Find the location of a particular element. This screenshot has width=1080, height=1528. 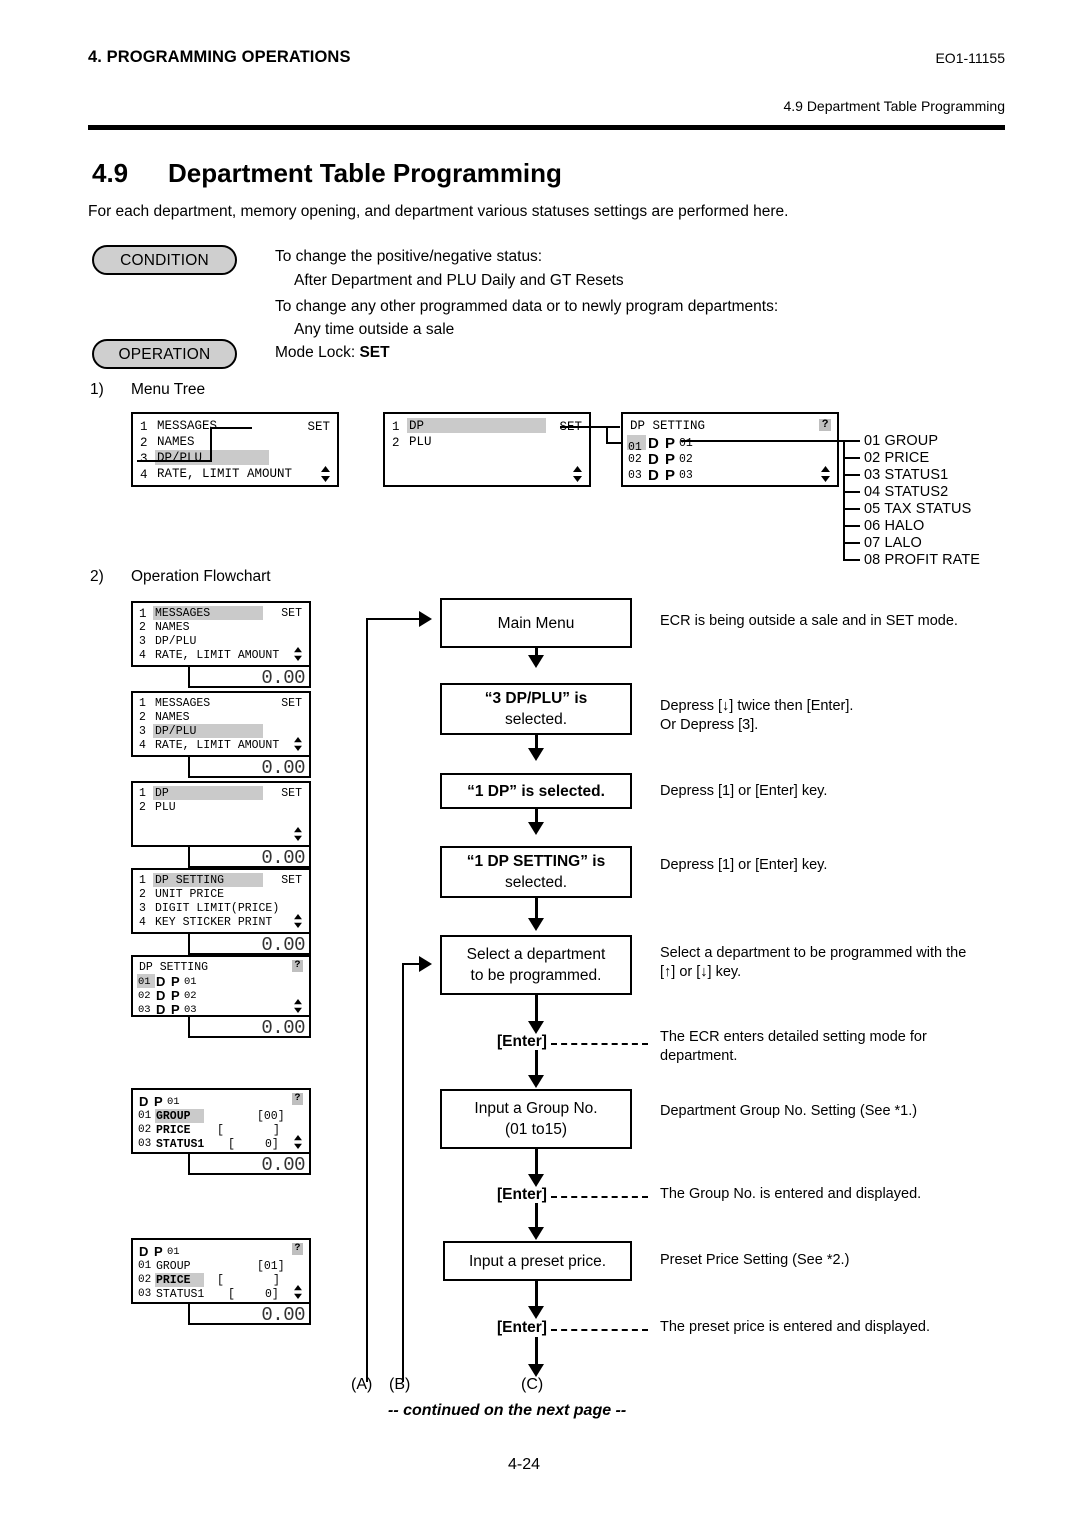

running-head: 4.9 Department Table Programming is located at coordinates (894, 106).